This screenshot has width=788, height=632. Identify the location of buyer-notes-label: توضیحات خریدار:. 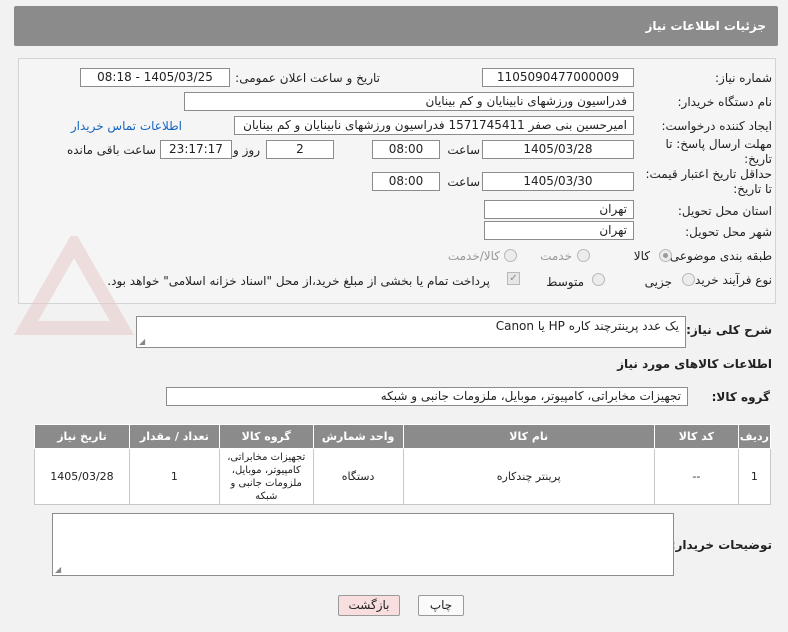
(721, 545).